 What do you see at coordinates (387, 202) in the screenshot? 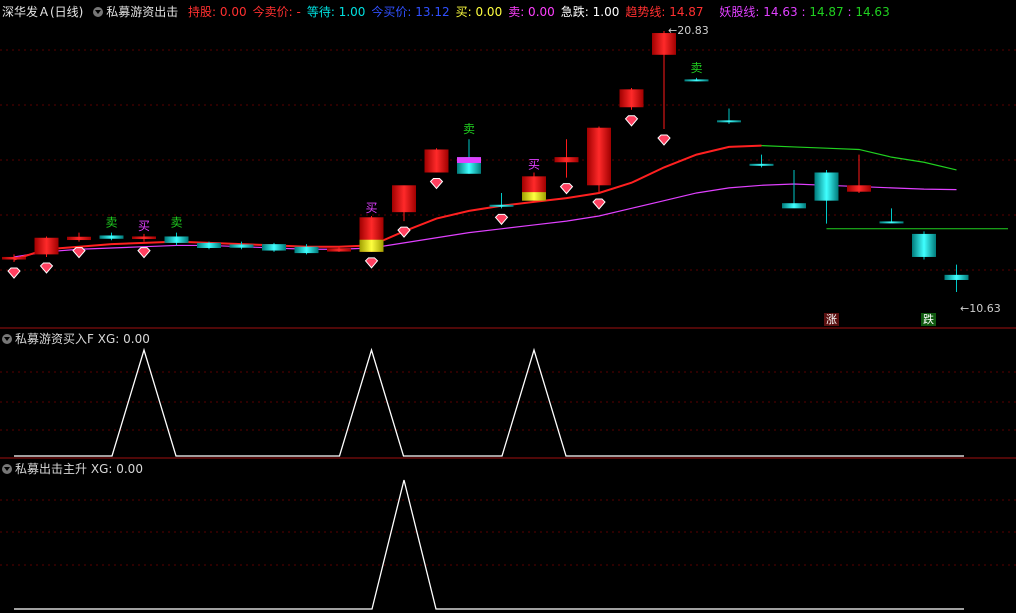
I see `trend-line-up` at bounding box center [387, 202].